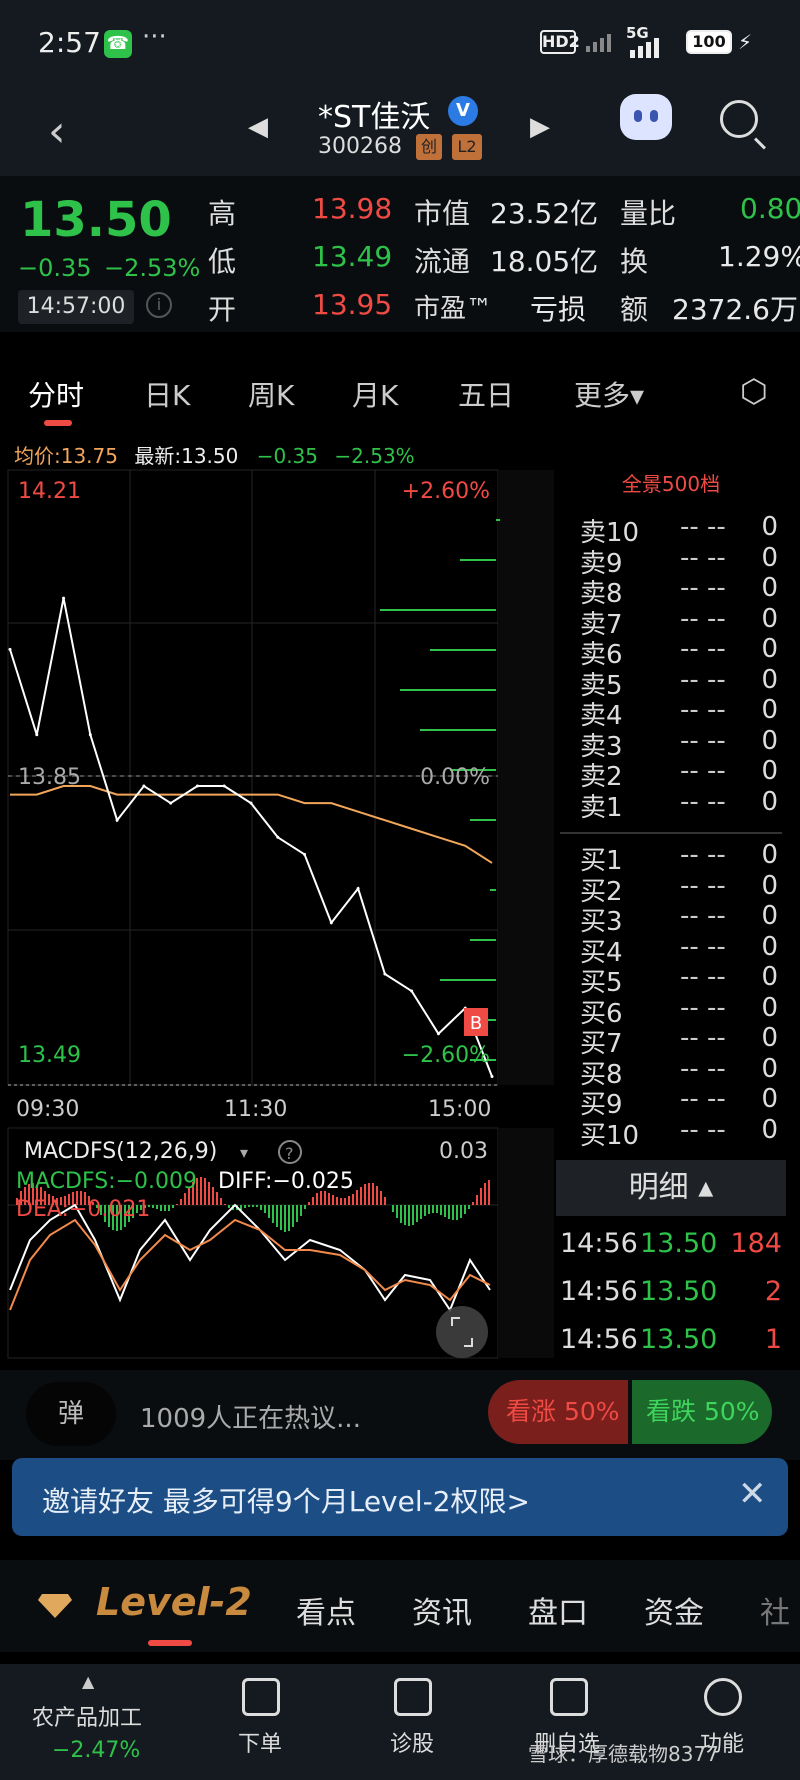  What do you see at coordinates (159, 305) in the screenshot?
I see `info-icon: i` at bounding box center [159, 305].